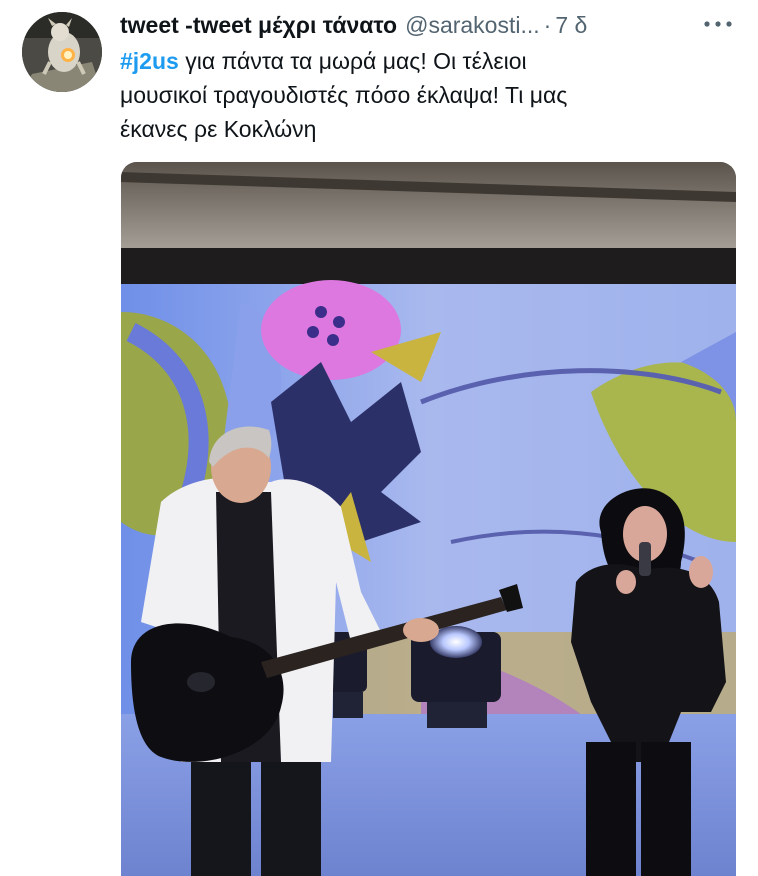 This screenshot has width=758, height=876. I want to click on display-name: tweet -tweet μέχρι τάνατο, so click(258, 25).